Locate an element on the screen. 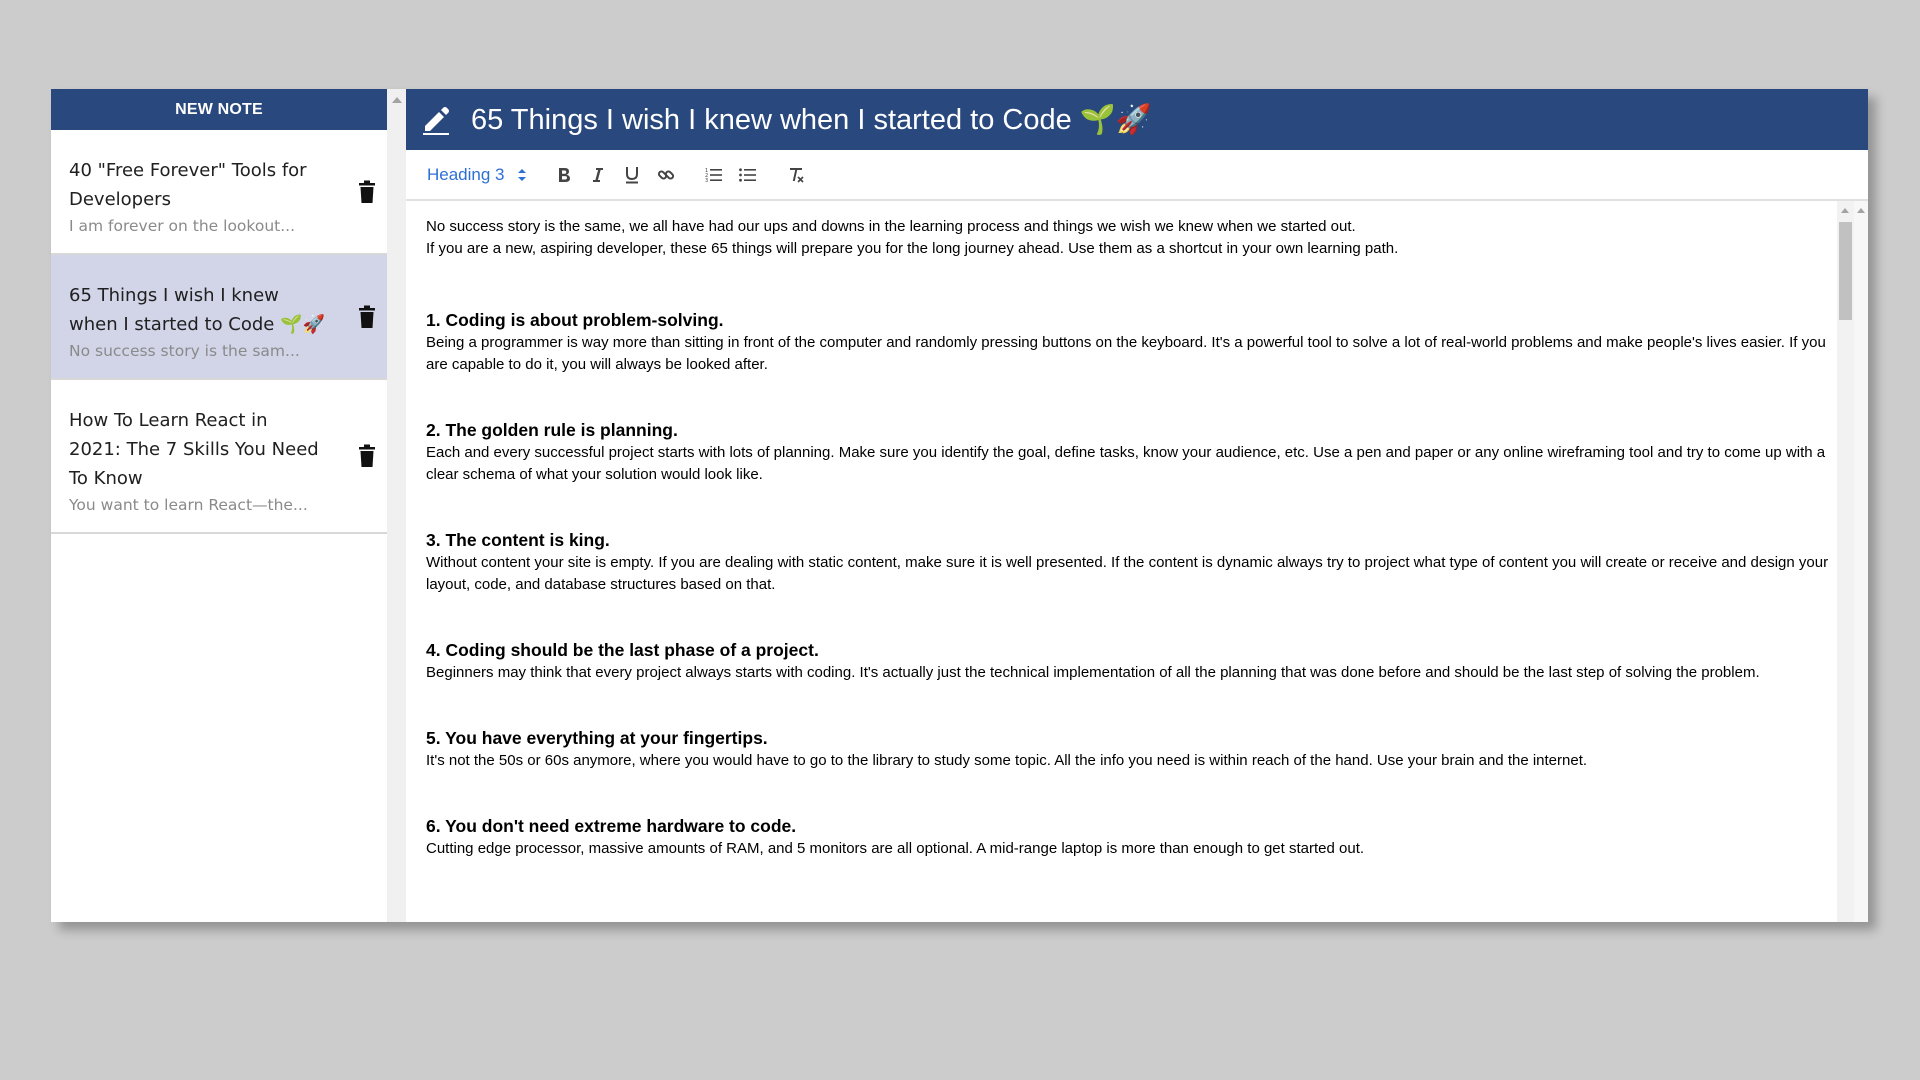  bullet-list-button is located at coordinates (748, 175).